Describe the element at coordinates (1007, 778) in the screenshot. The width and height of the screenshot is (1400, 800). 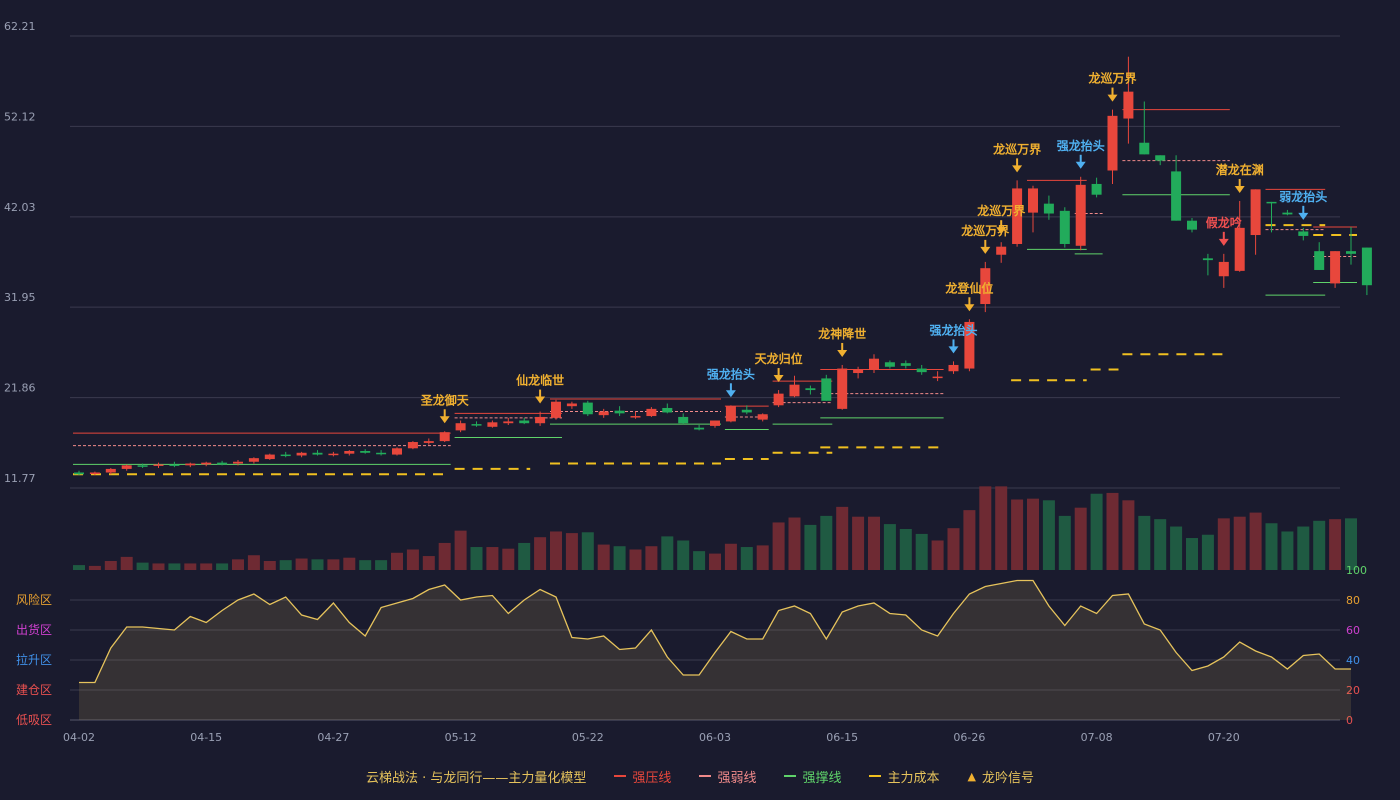
I see `legend-signal-label: 龙吟信号` at that location.